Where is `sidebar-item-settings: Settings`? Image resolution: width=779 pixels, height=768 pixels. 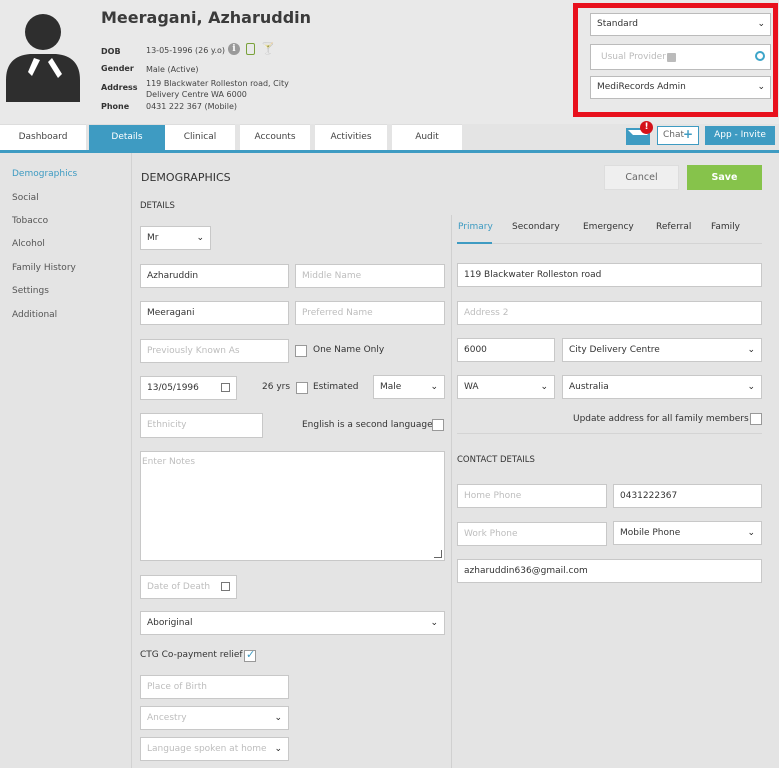 sidebar-item-settings: Settings is located at coordinates (30, 291).